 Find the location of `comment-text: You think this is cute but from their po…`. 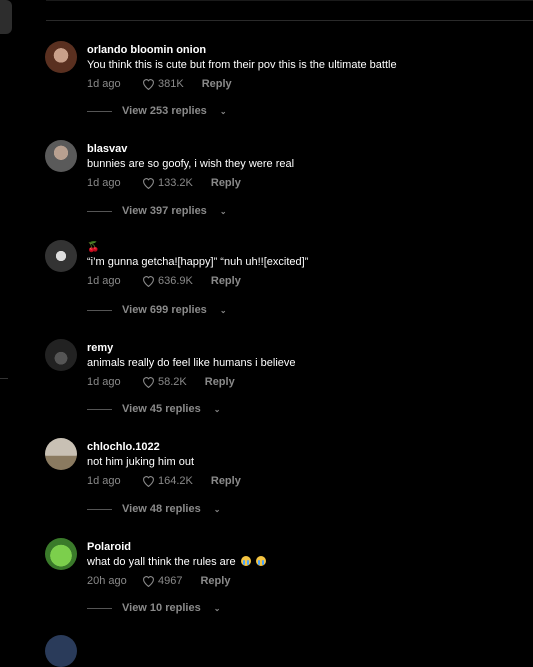

comment-text: You think this is cute but from their po… is located at coordinates (242, 65).